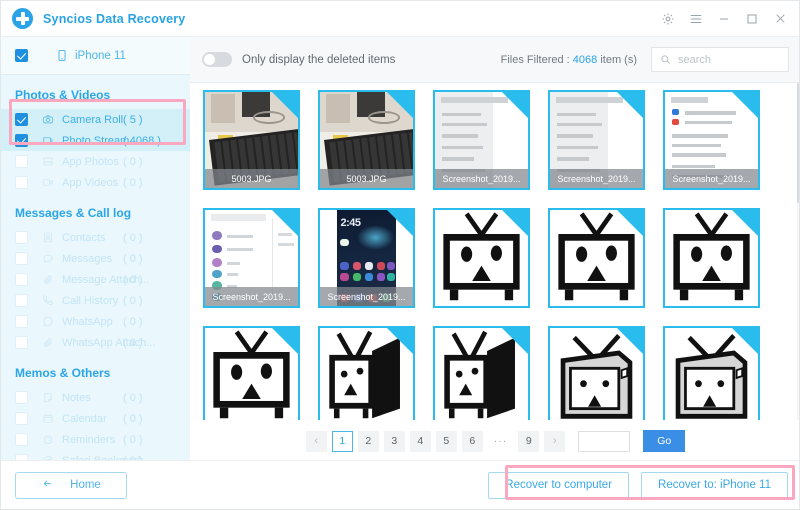 The image size is (800, 510). Describe the element at coordinates (95, 300) in the screenshot. I see `sidebar-item-call-history: Call History ( 0 )` at that location.